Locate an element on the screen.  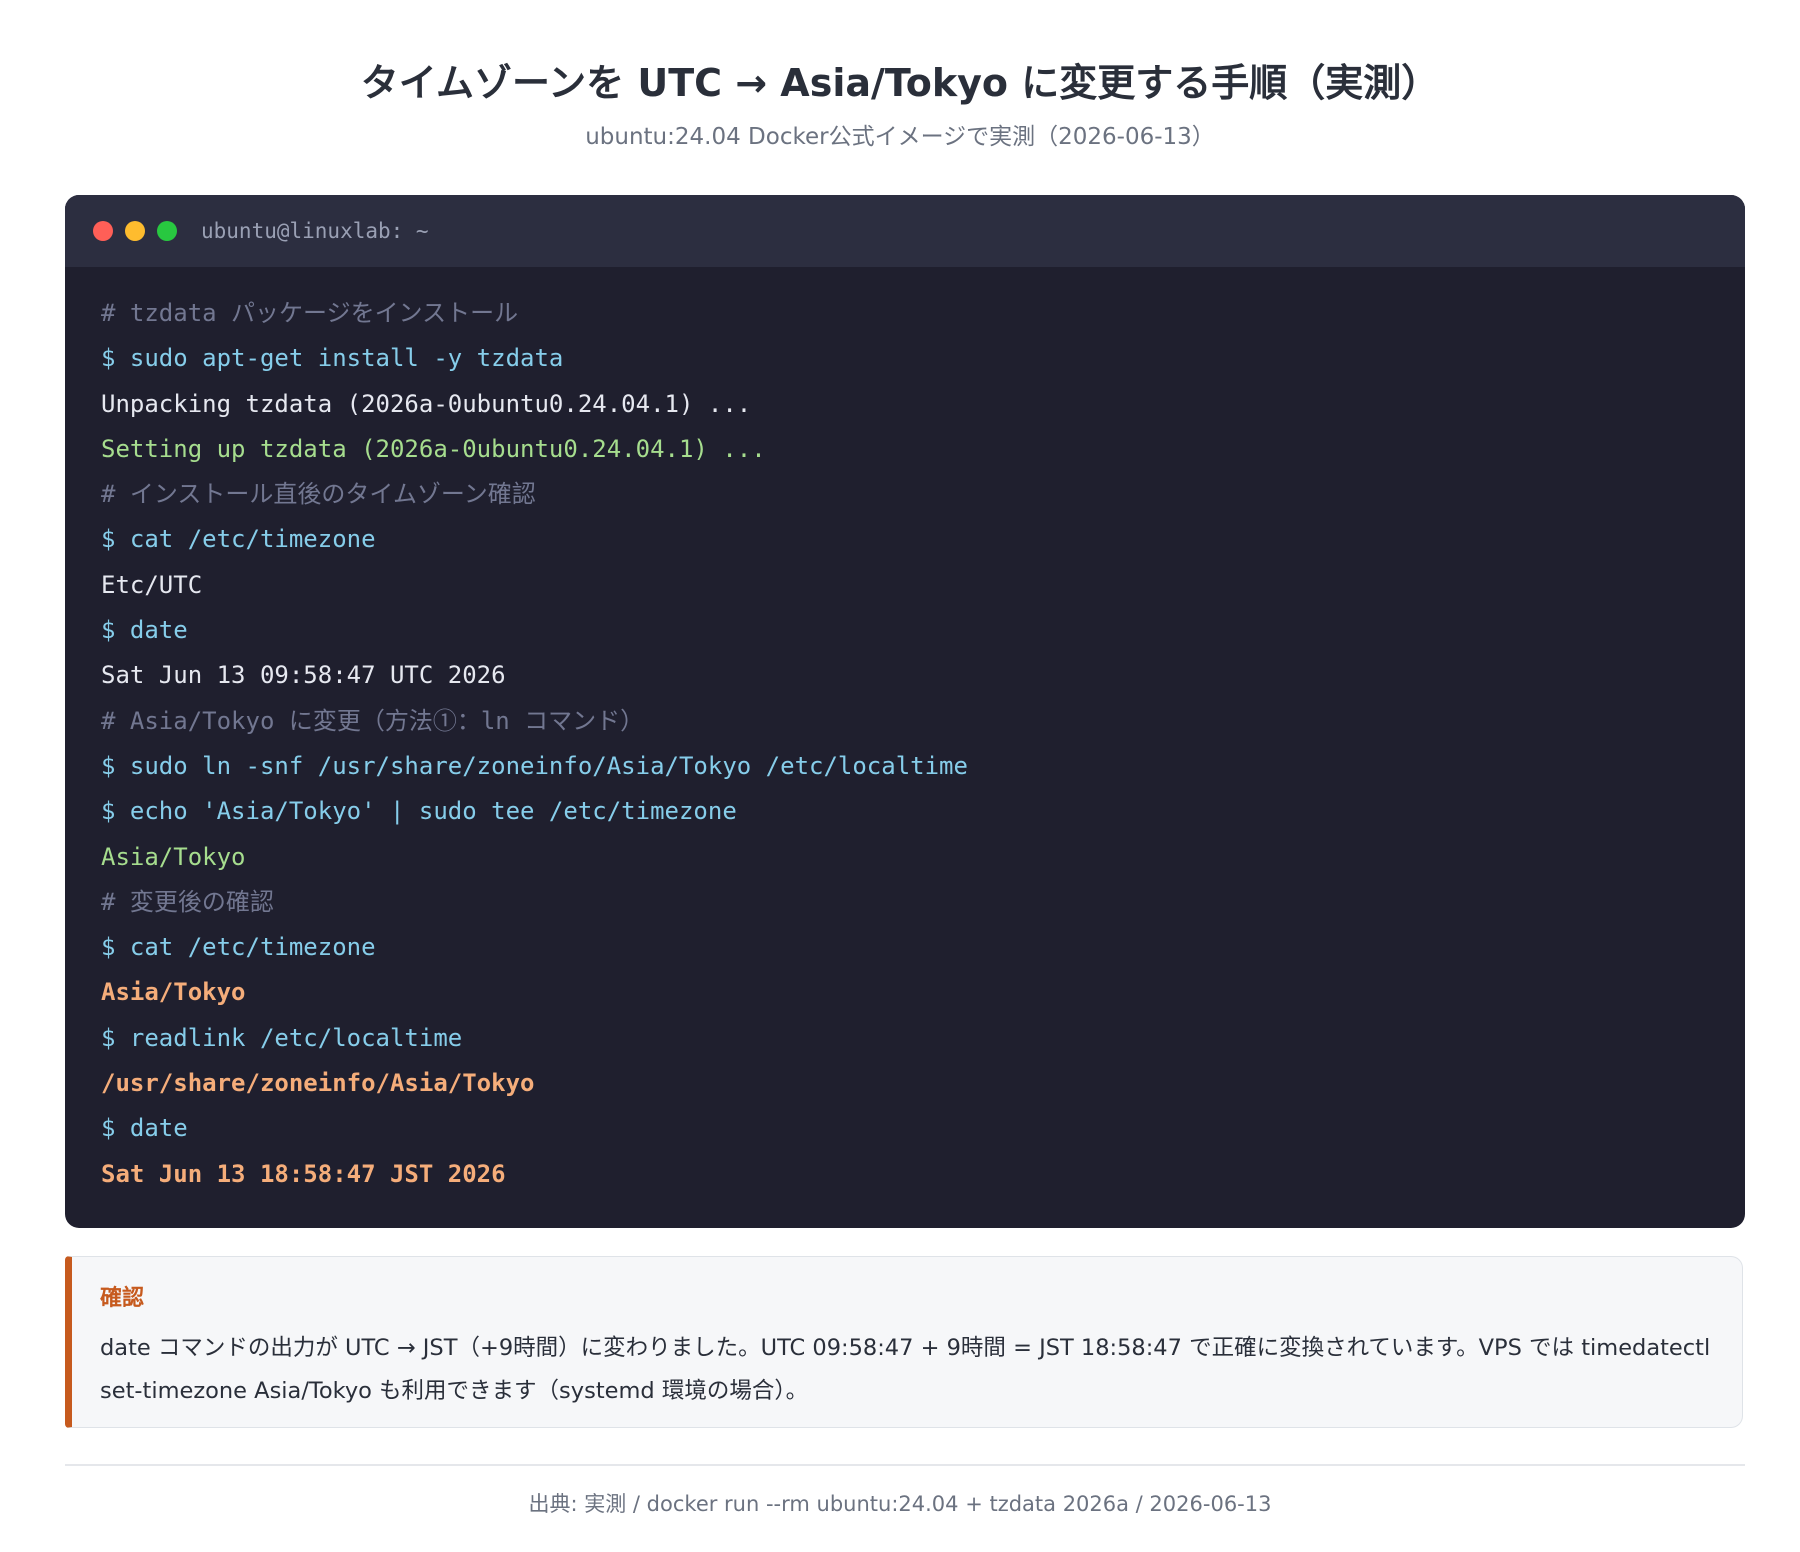
terminal-line: Sat Jun 13 09:58:47 UTC 2026 is located at coordinates (303, 675).